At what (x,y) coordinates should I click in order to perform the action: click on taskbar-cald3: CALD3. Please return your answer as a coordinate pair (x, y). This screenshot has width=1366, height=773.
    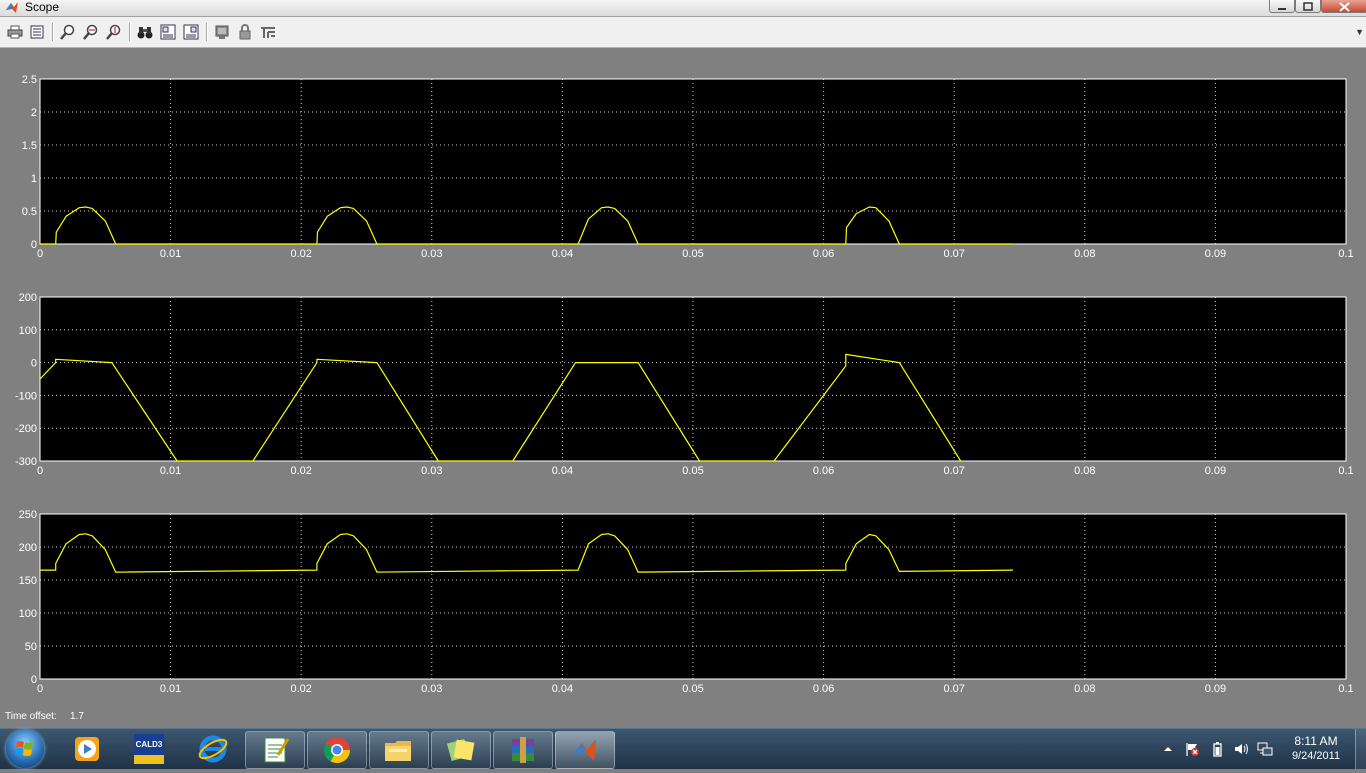
    Looking at the image, I should click on (149, 749).